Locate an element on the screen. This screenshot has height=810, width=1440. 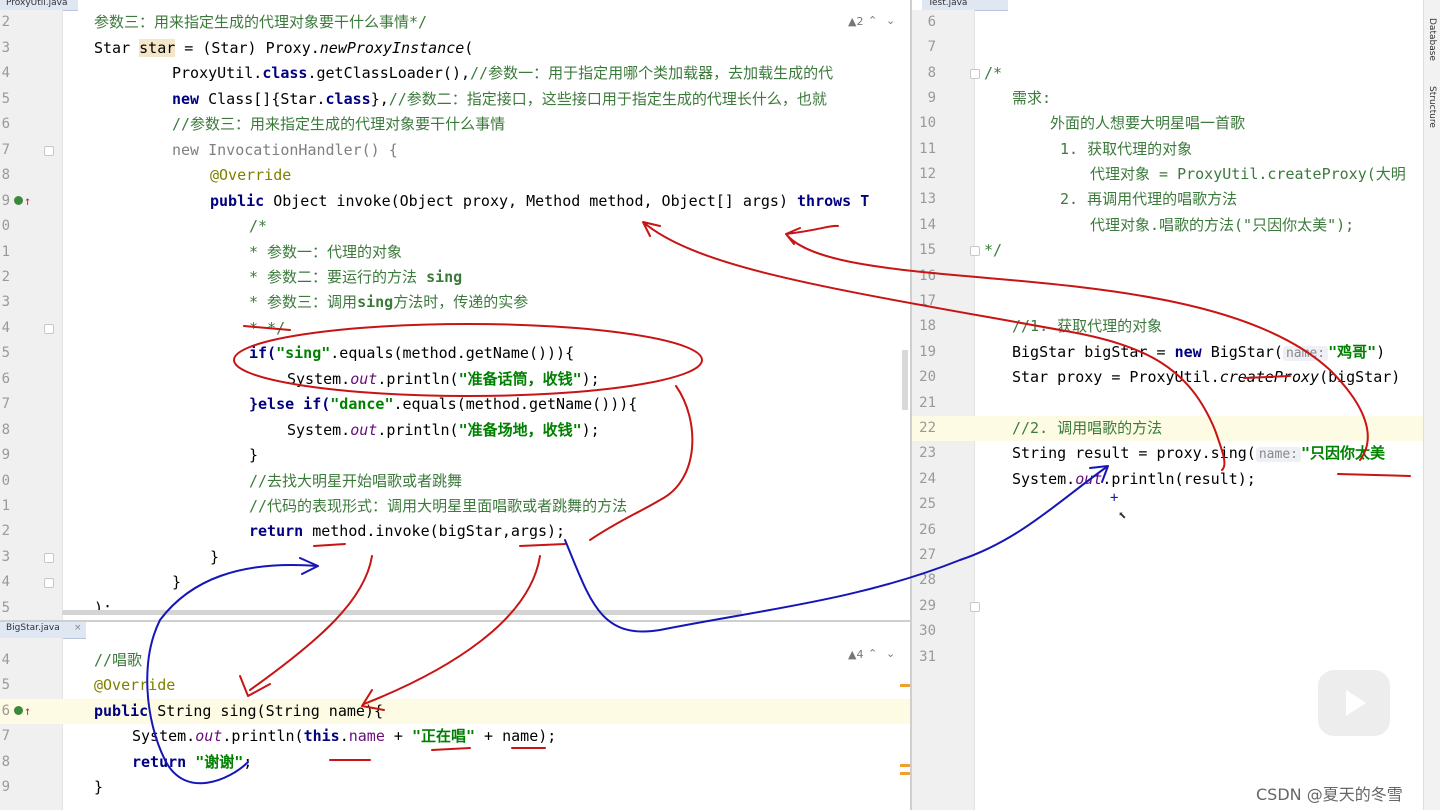
code-line: 21 is located at coordinates (1168, 403).